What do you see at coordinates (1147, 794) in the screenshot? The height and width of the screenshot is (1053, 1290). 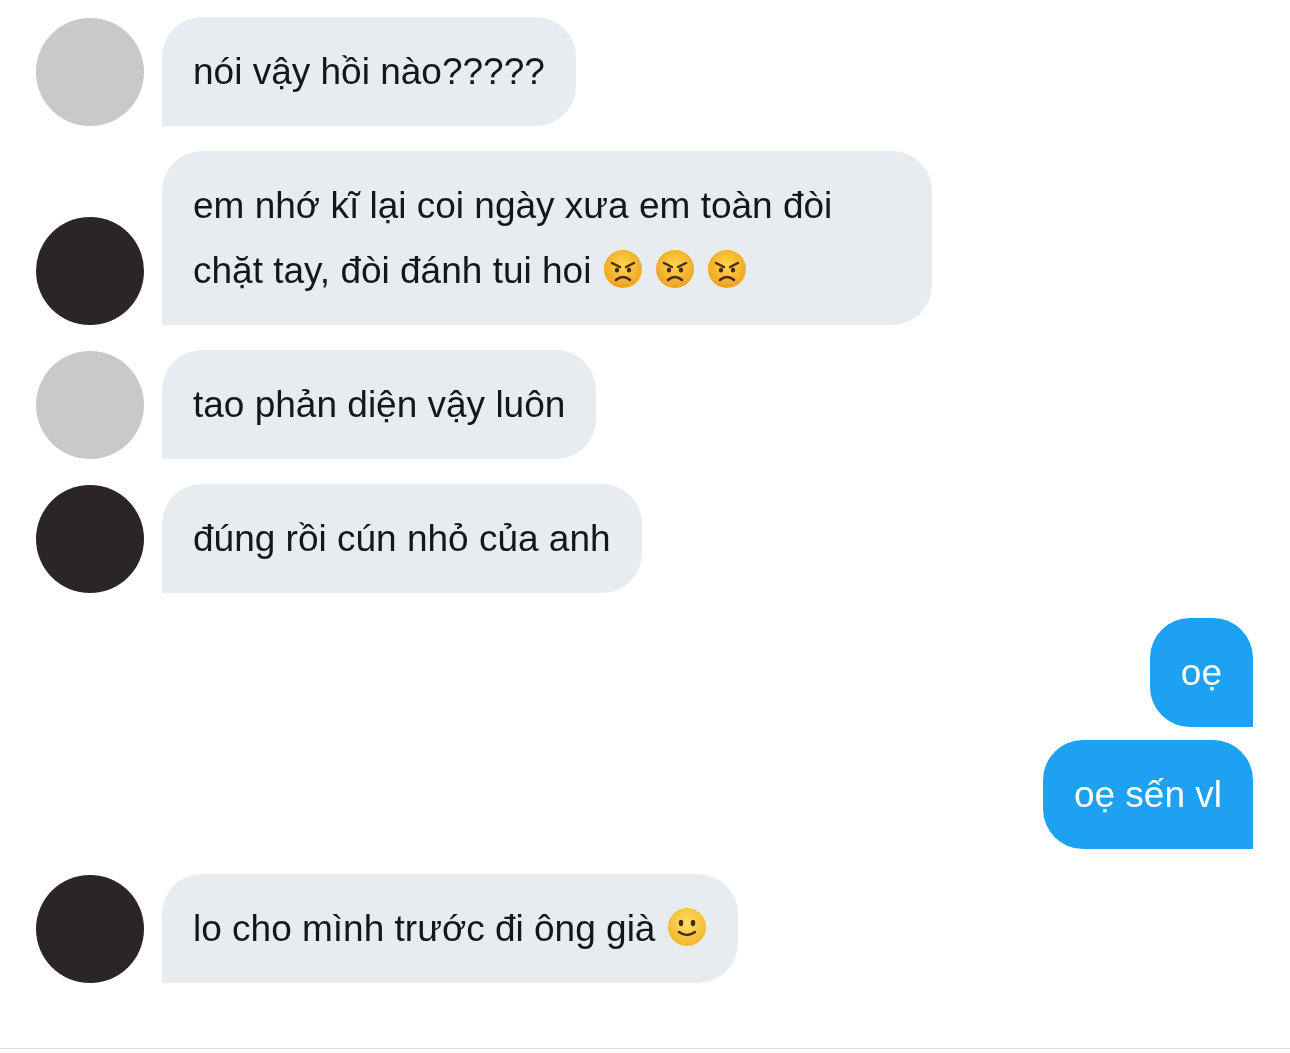 I see `message-bubble: oẹ sến vl` at bounding box center [1147, 794].